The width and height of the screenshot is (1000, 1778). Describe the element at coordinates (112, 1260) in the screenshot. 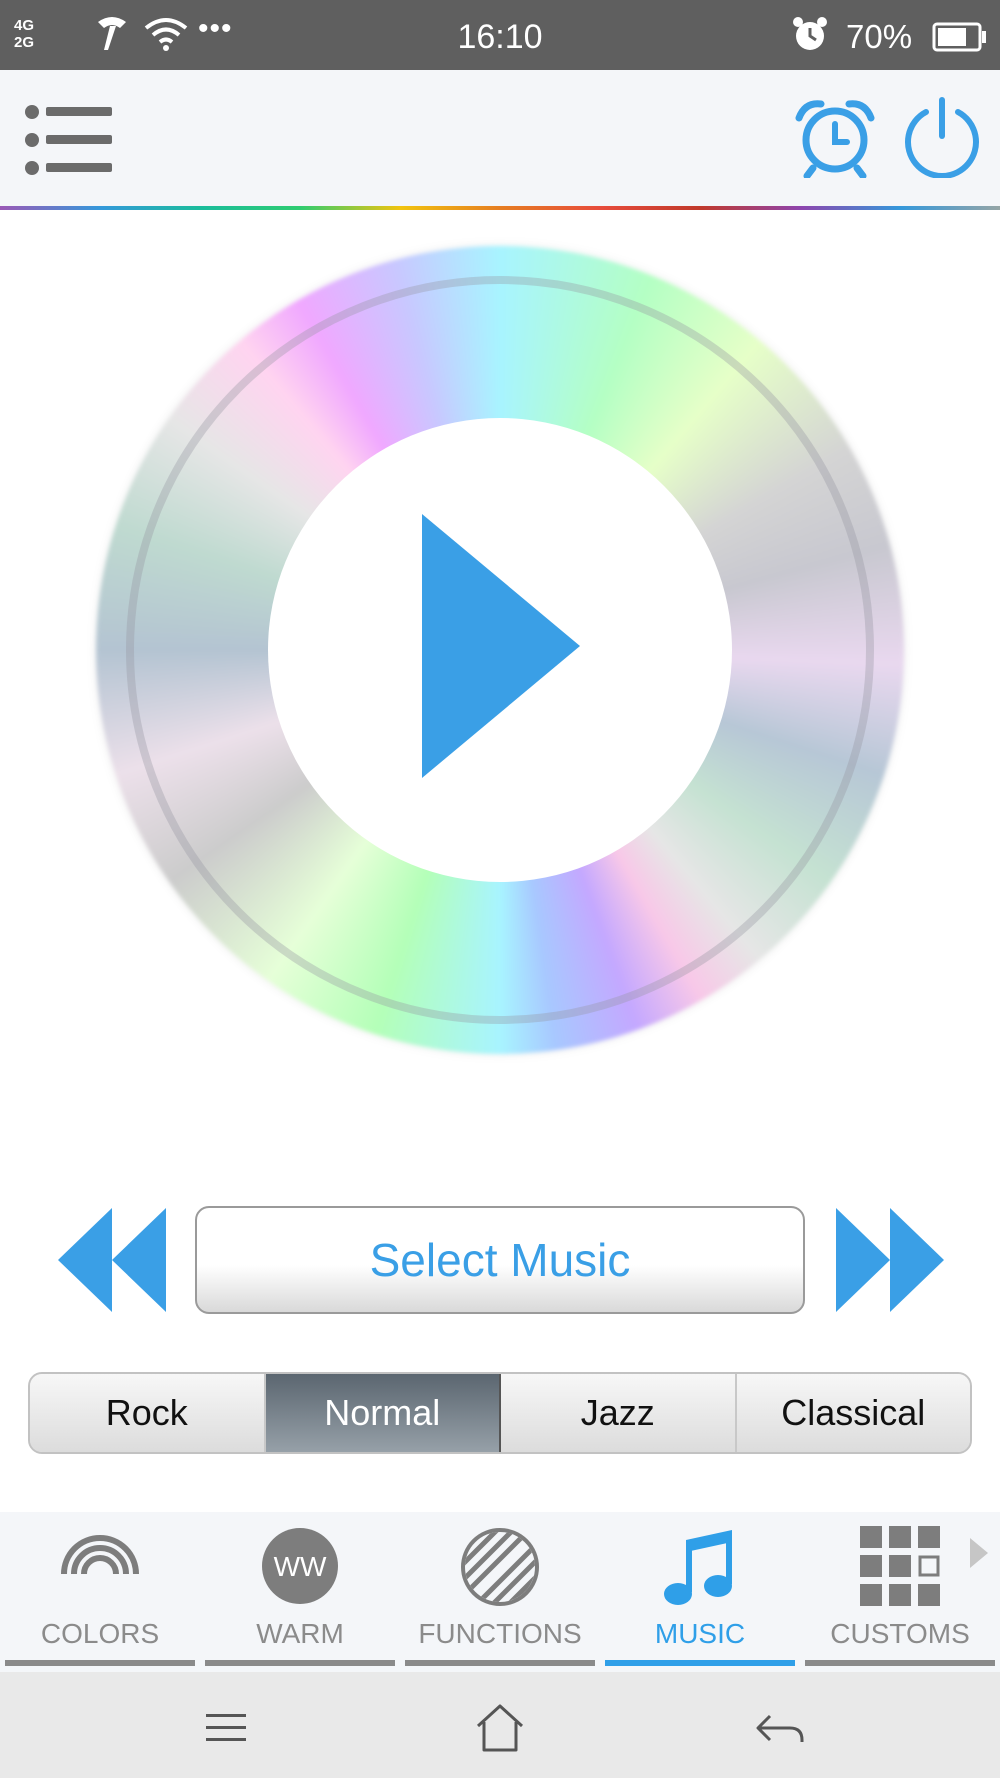

I see `rewind-icon` at that location.